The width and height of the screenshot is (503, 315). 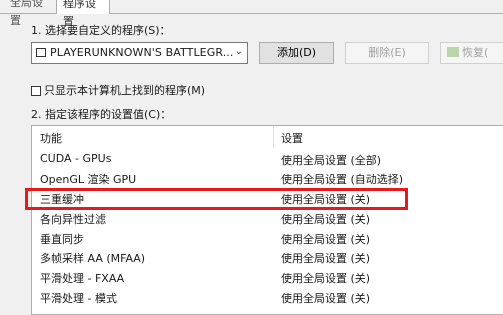 I want to click on feature-cell: OpenGL 渲染 GPU, so click(x=88, y=179).